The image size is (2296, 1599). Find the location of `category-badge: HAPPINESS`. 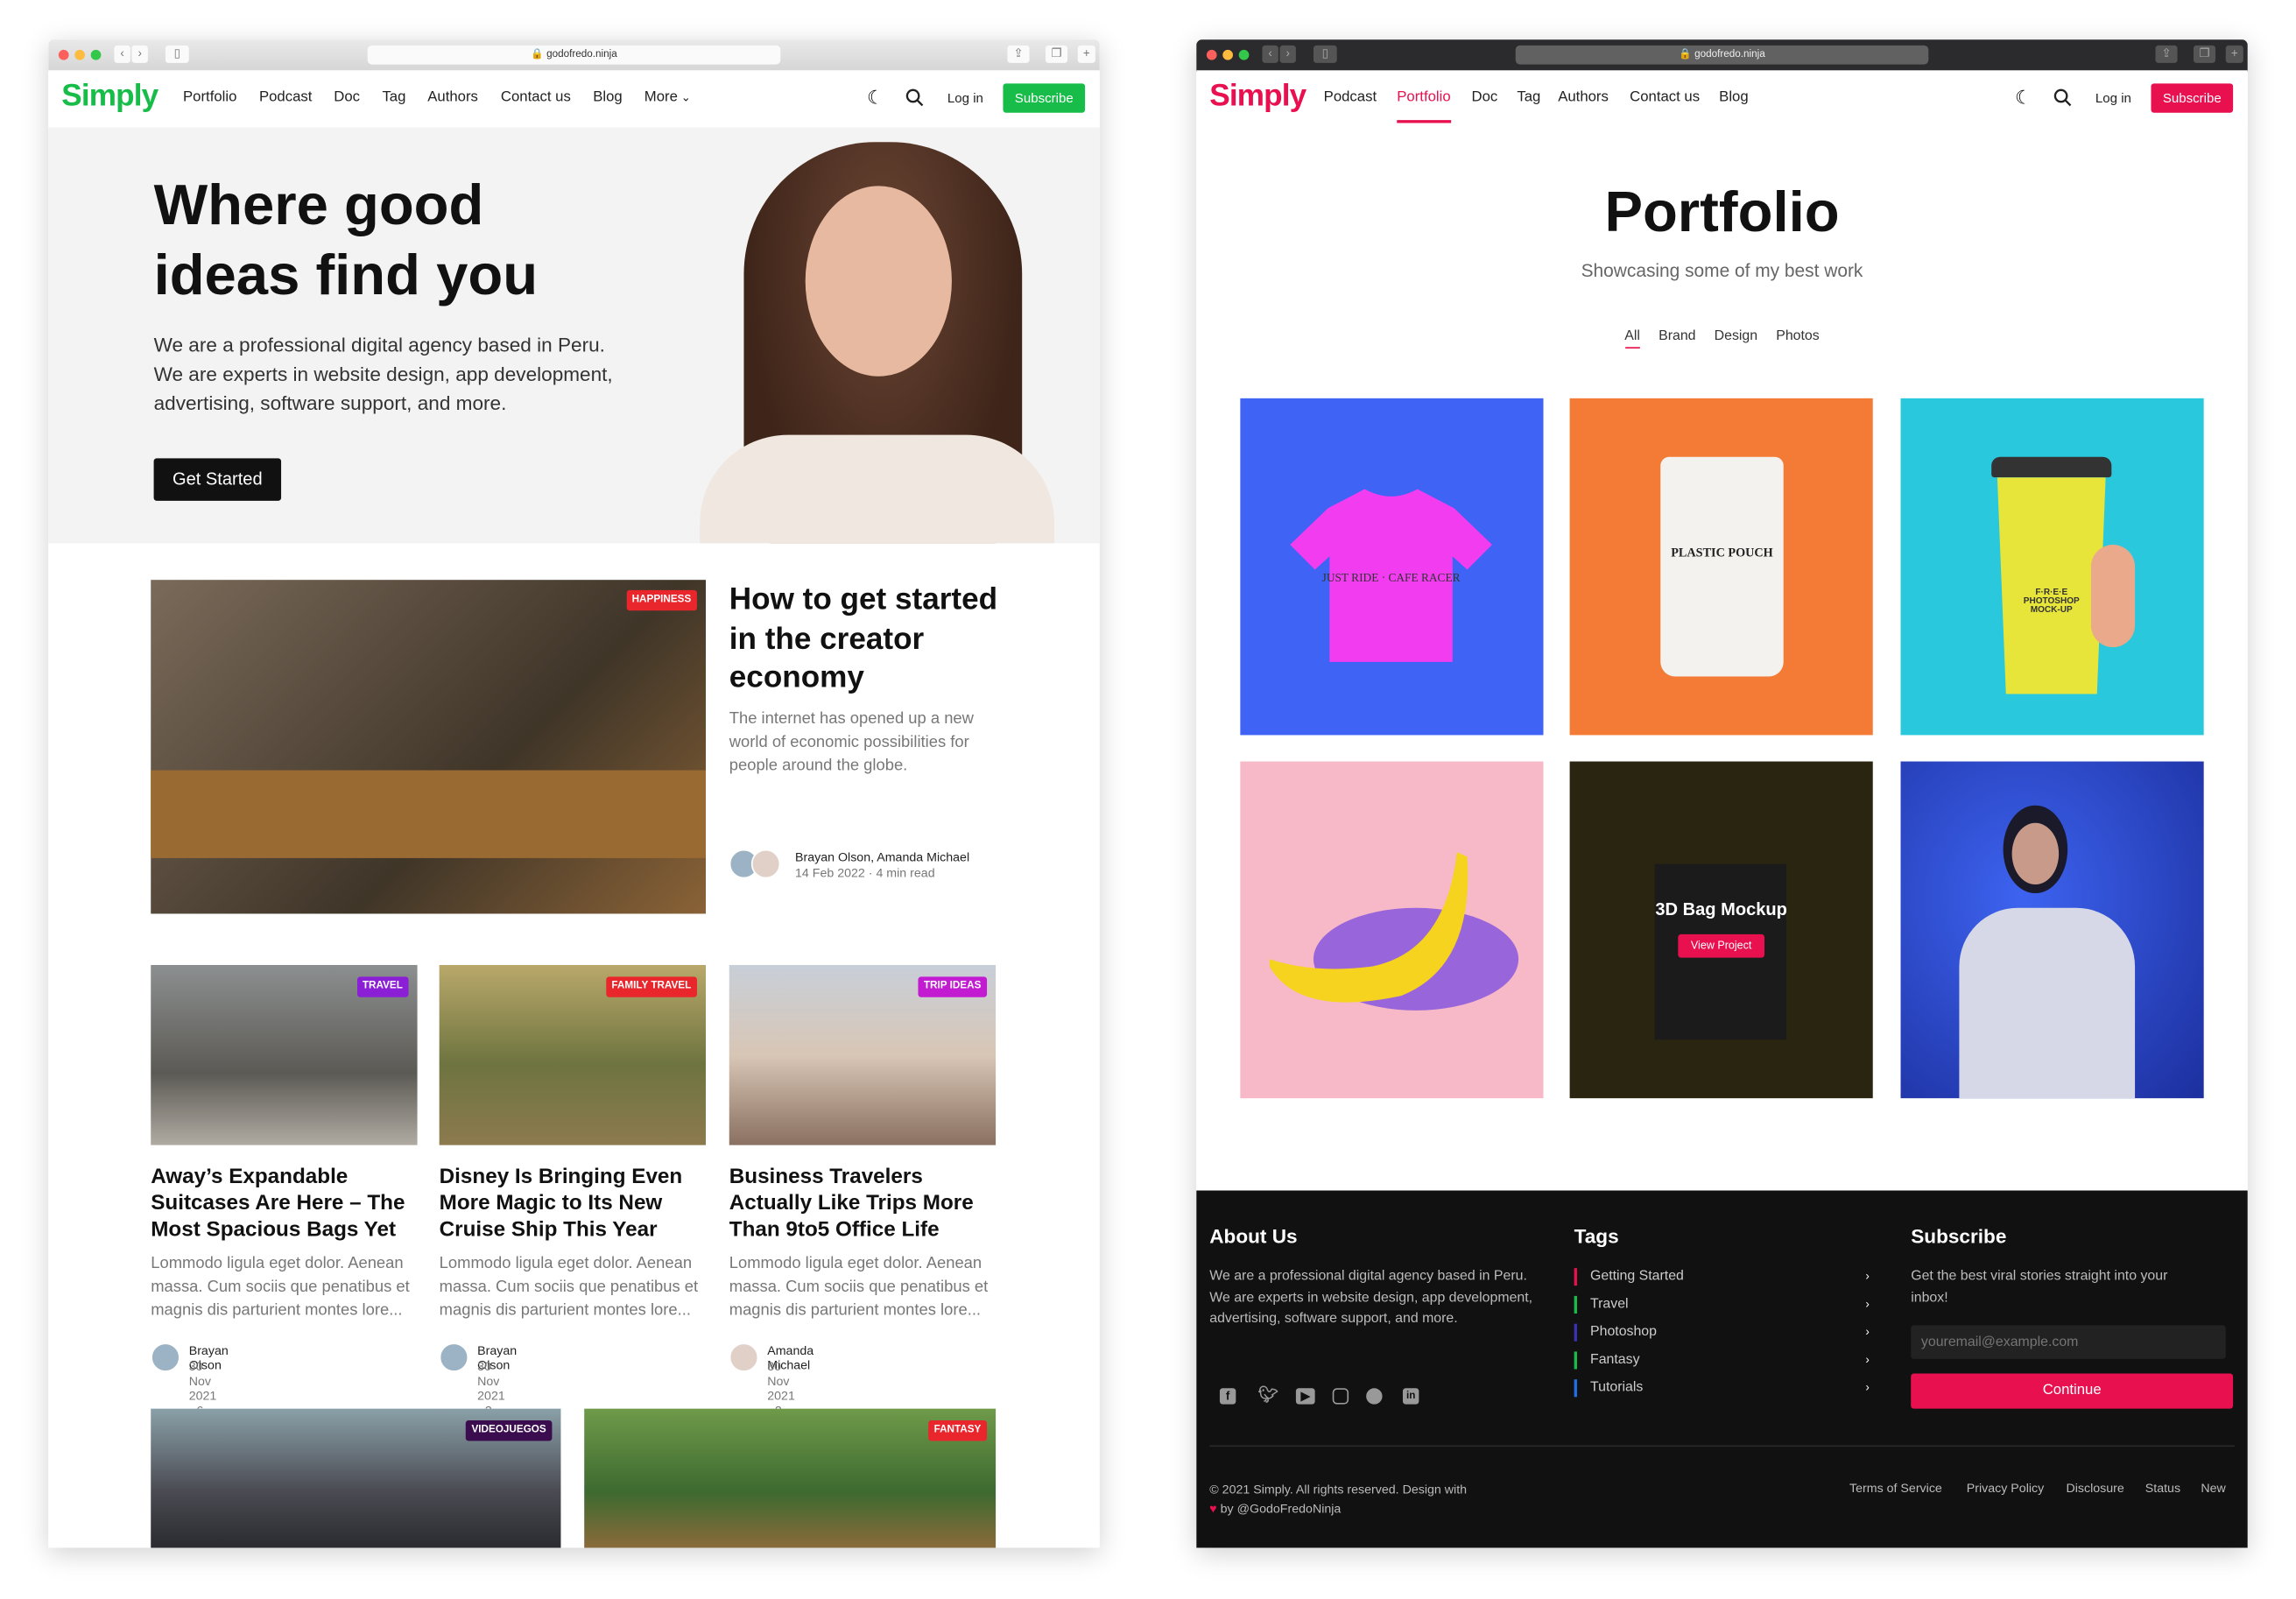

category-badge: HAPPINESS is located at coordinates (661, 600).